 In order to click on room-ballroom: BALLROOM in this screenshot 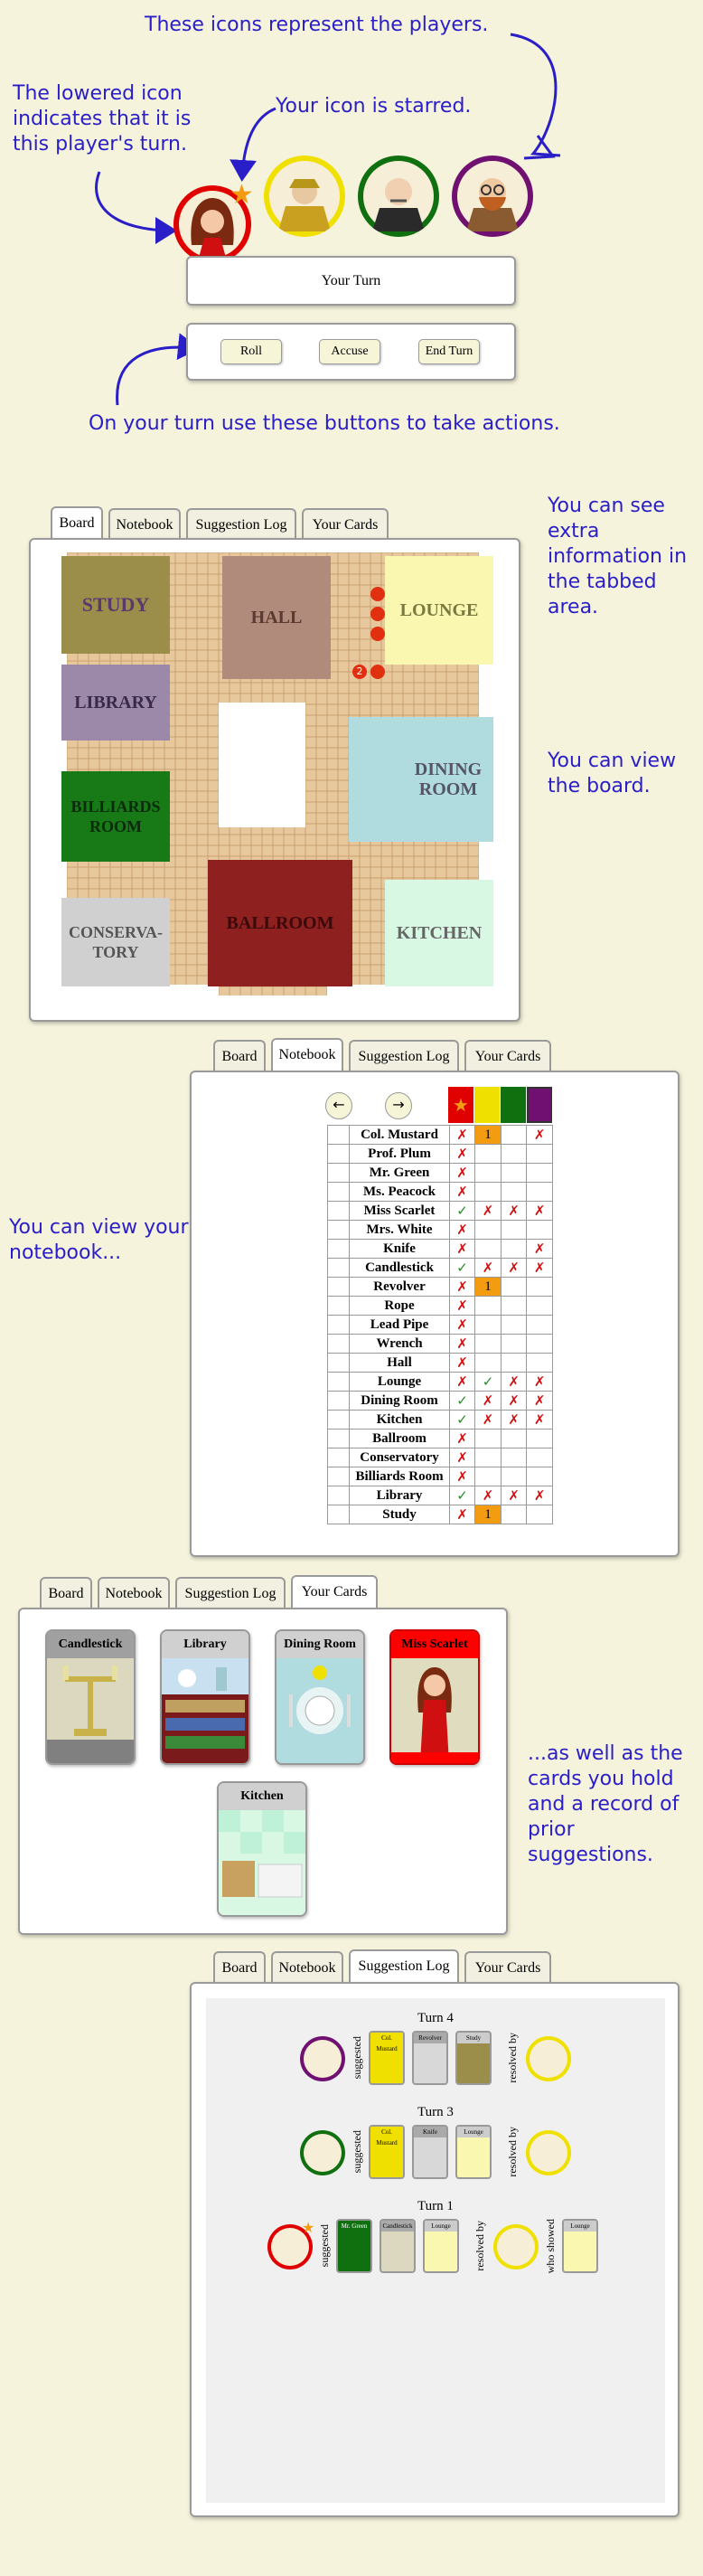, I will do `click(280, 923)`.